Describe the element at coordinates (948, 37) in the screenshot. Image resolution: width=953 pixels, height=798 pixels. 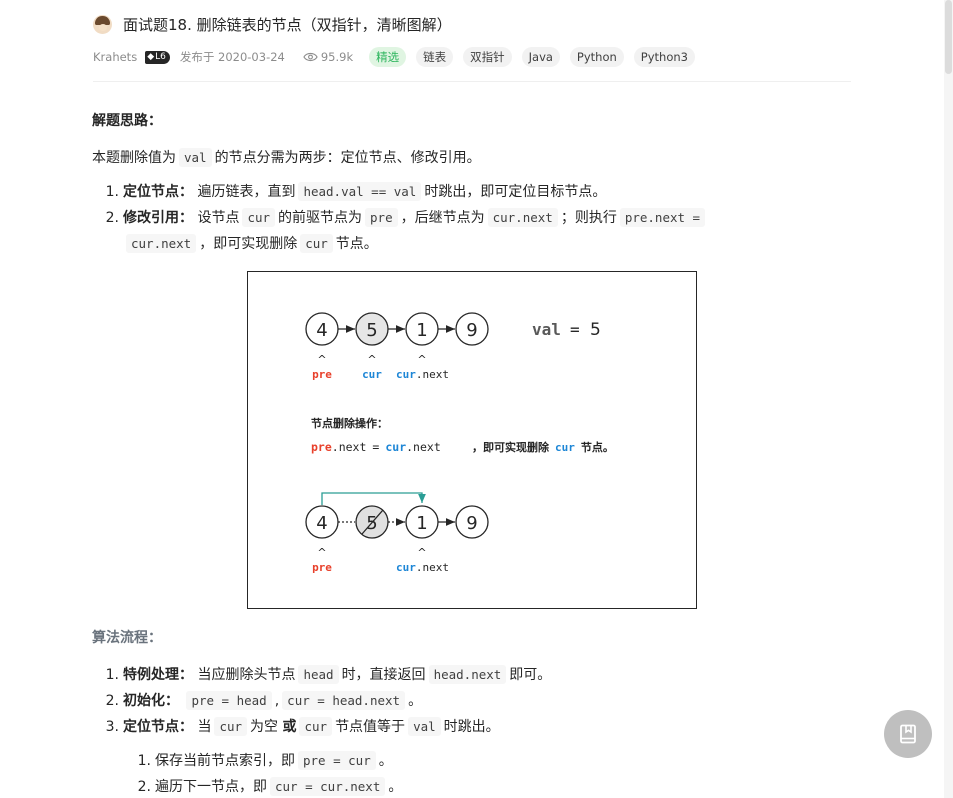
I see `scrollbar-thumb` at that location.